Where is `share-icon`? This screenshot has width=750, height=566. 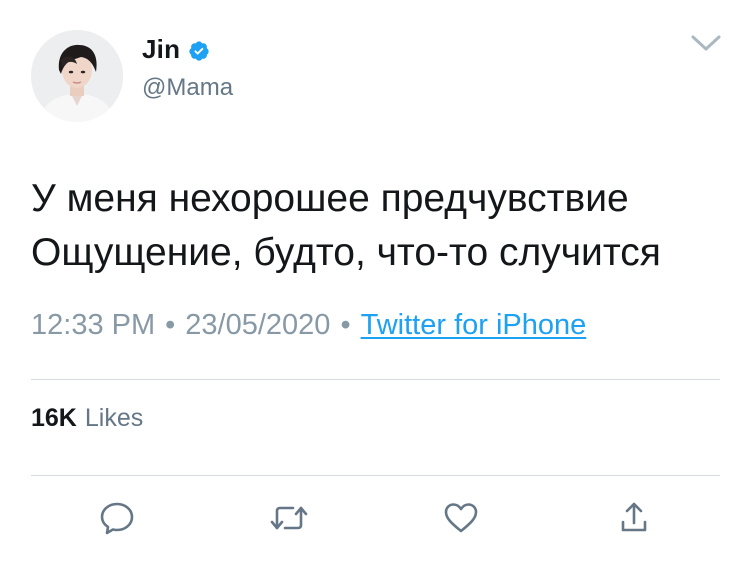
share-icon is located at coordinates (634, 517).